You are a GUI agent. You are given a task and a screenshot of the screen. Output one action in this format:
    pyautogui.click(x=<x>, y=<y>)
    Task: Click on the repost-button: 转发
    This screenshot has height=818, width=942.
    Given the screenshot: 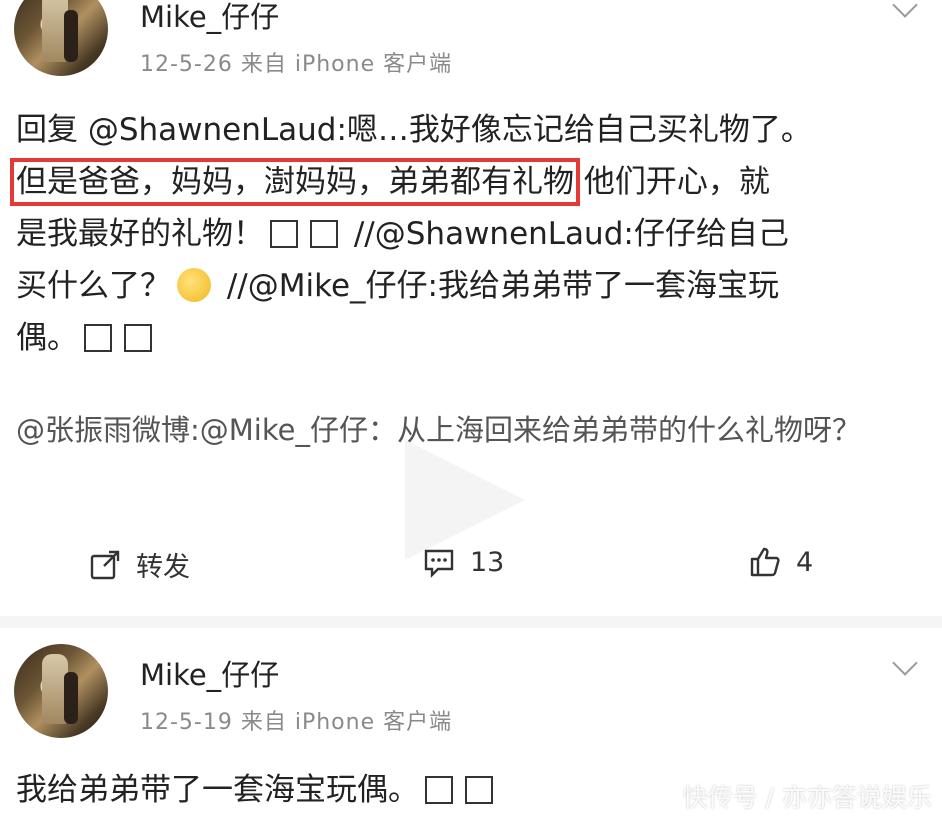 What is the action you would take?
    pyautogui.click(x=139, y=564)
    